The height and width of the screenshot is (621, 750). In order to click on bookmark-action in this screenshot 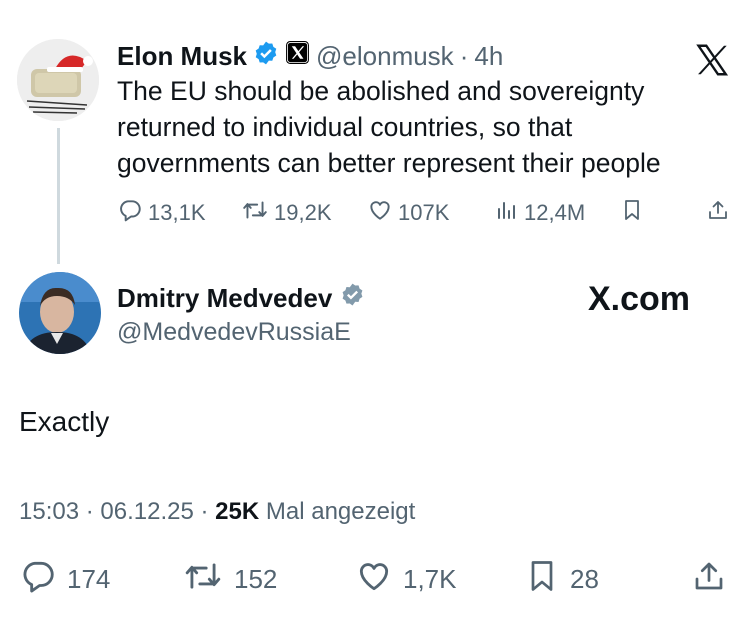, I will do `click(632, 213)`.